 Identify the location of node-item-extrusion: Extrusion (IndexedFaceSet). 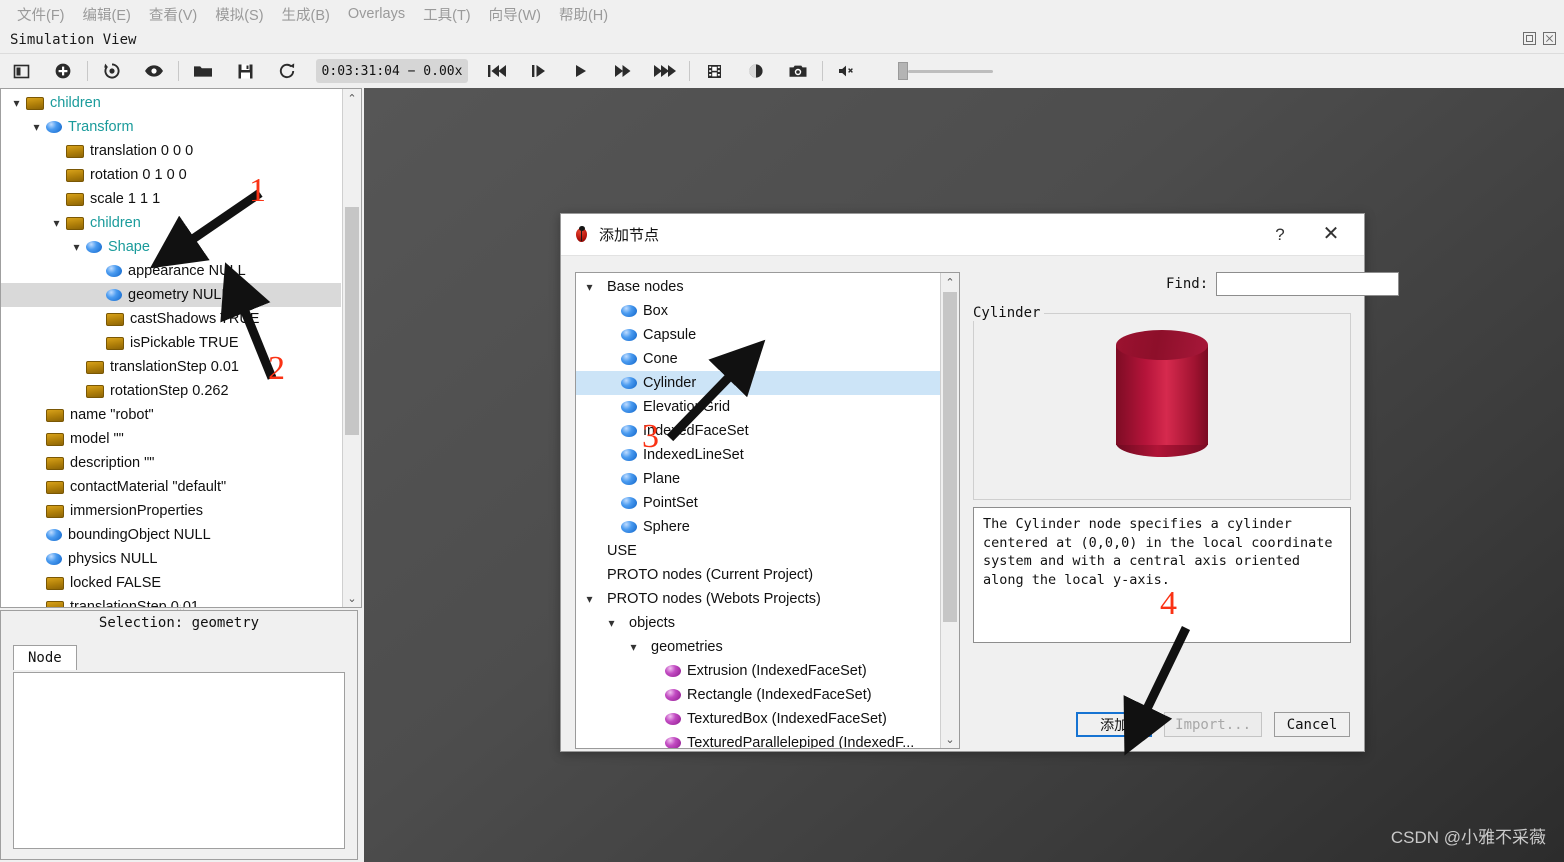
(758, 671).